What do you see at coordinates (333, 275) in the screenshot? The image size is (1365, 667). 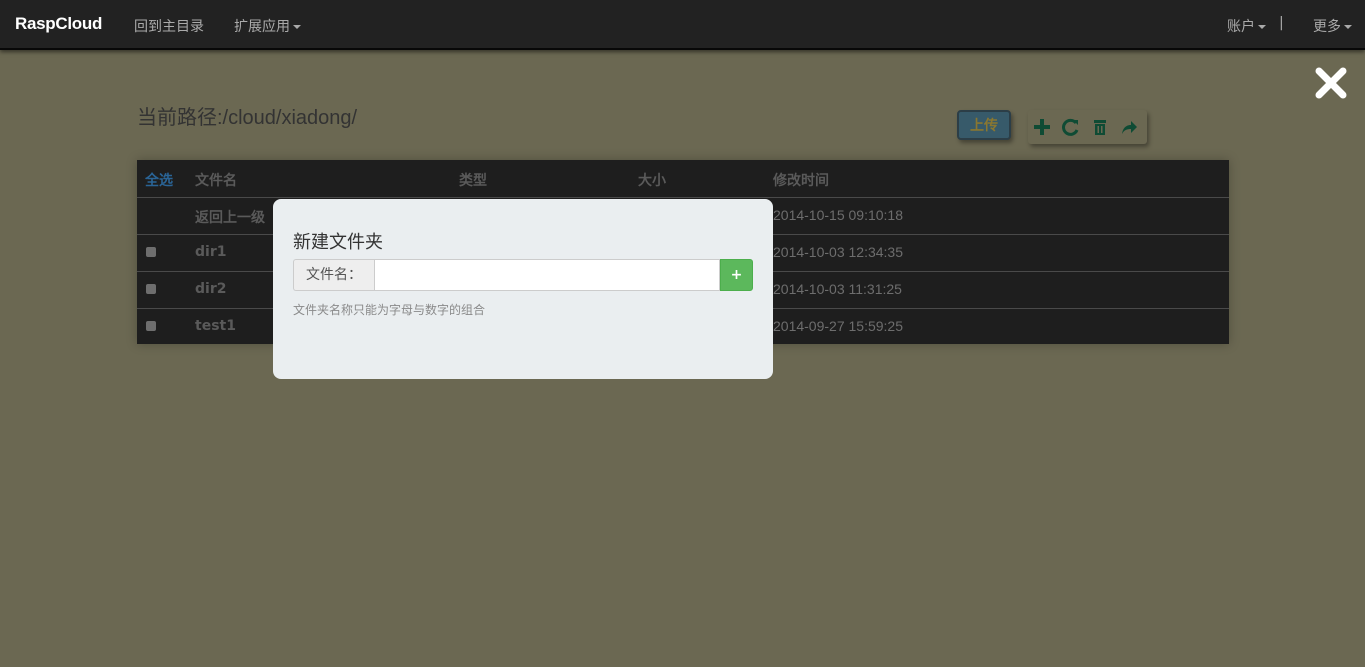 I see `folder-name-label: 文件名：` at bounding box center [333, 275].